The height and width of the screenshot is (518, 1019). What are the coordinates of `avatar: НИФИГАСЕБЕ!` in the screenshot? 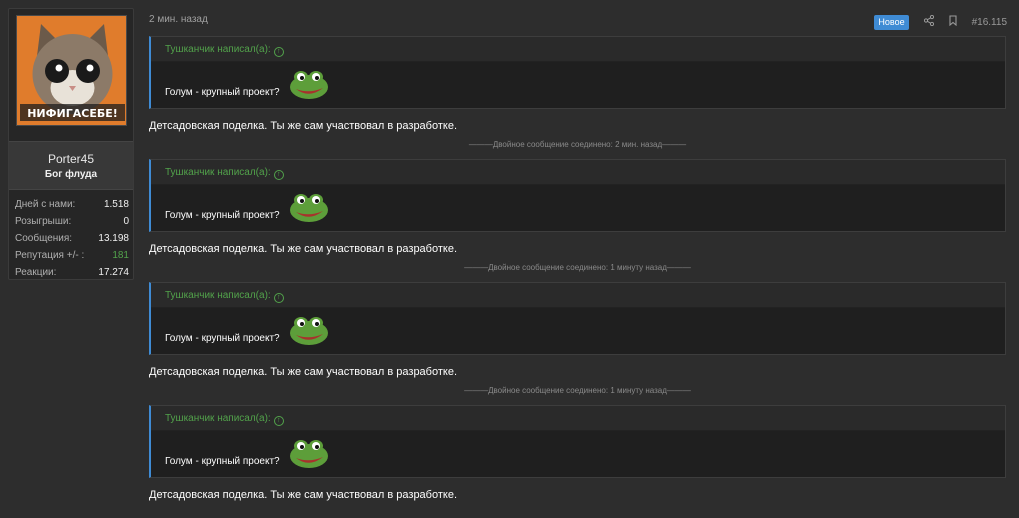 It's located at (71, 70).